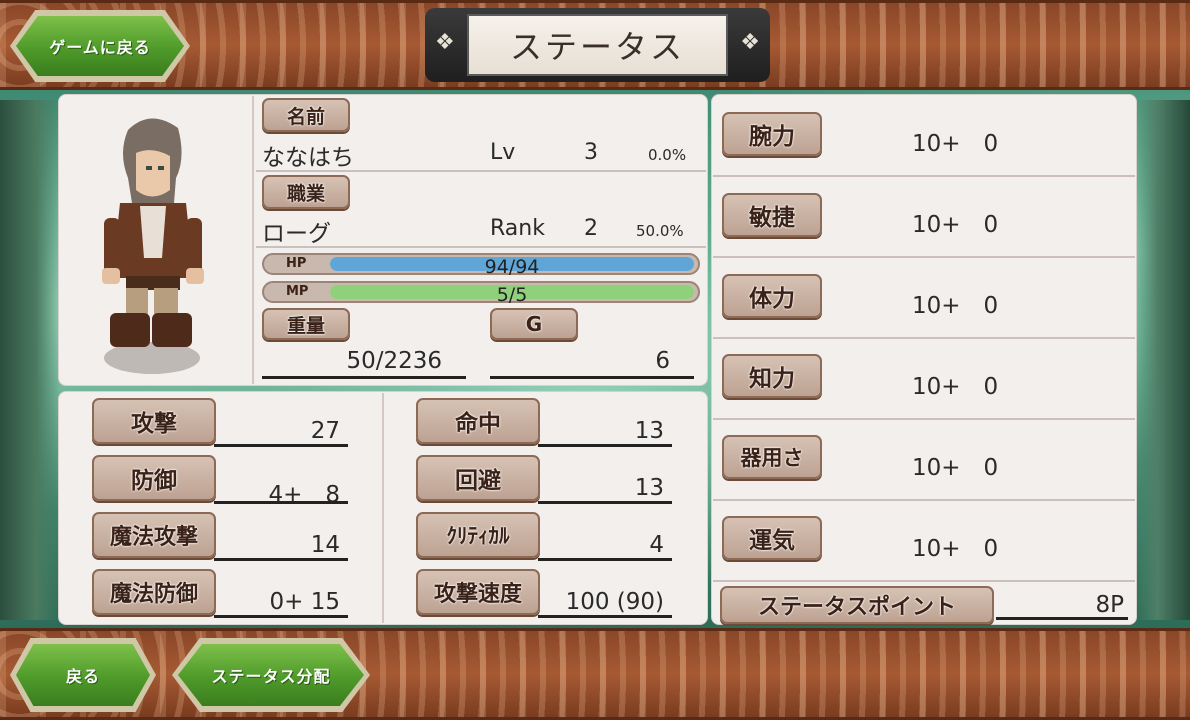 The width and height of the screenshot is (1190, 720). I want to click on page-title: ステータス, so click(597, 47).